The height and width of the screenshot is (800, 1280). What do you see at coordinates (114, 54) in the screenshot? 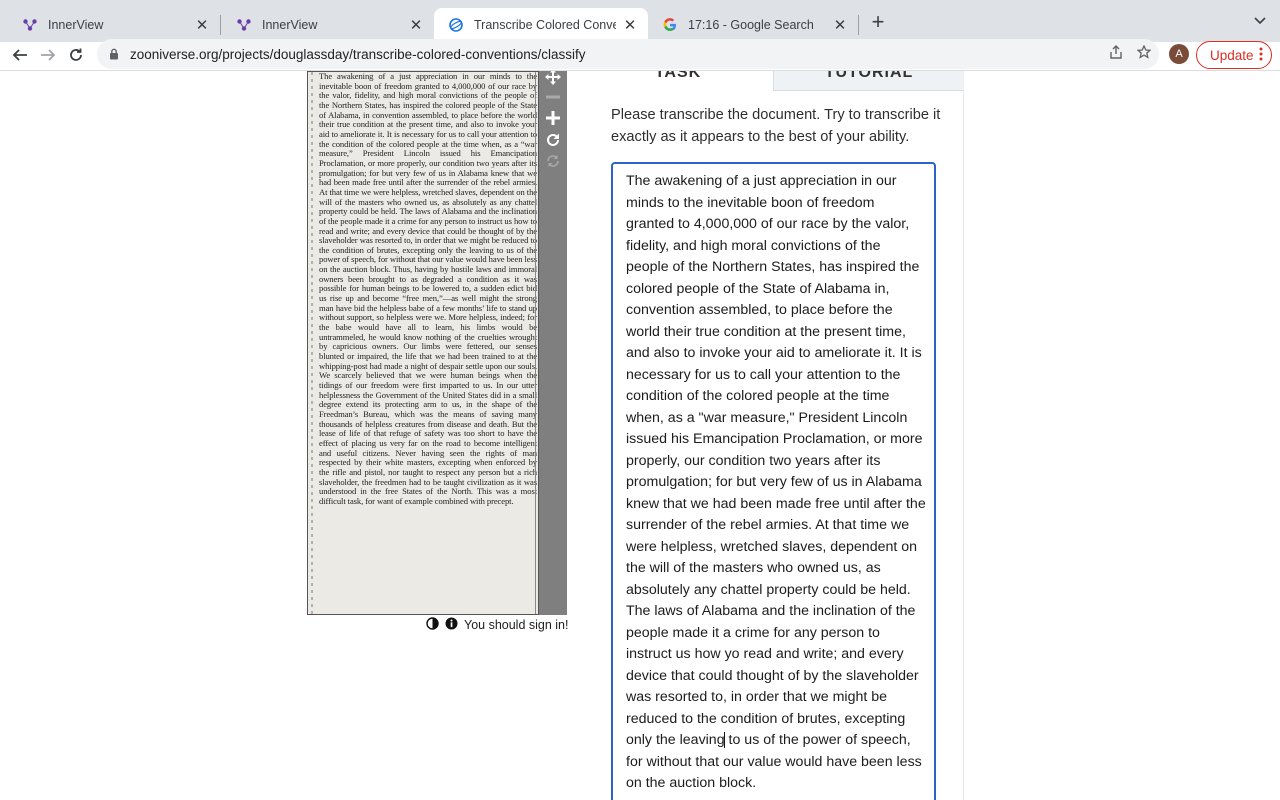
I see `lock-icon` at bounding box center [114, 54].